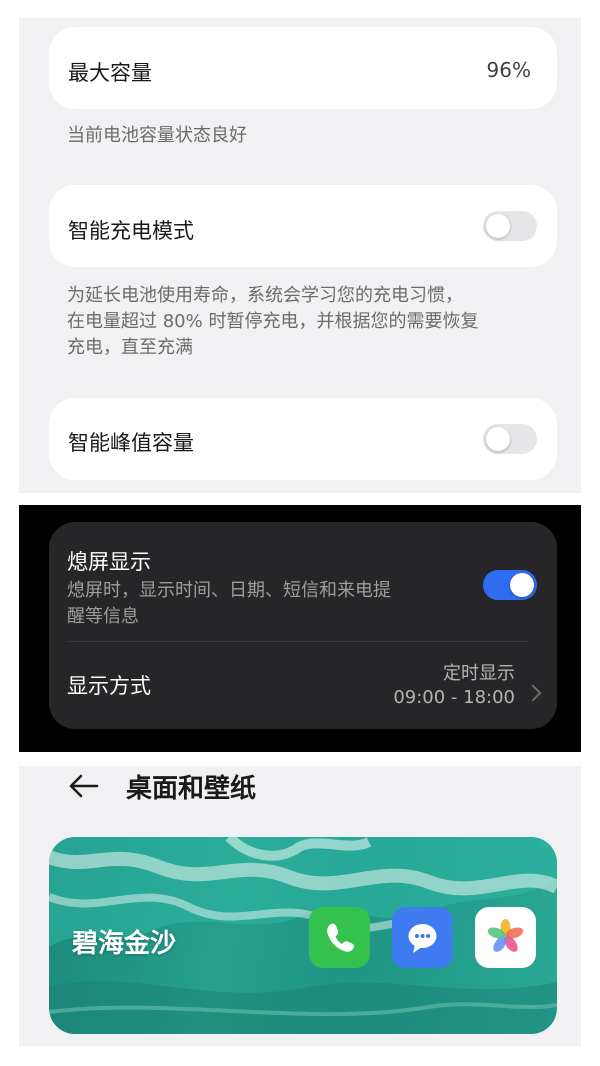 This screenshot has height=1066, width=600. I want to click on aod-description: 熄屏时，显示时间、日期、短信和来电提 醒等信息, so click(229, 603).